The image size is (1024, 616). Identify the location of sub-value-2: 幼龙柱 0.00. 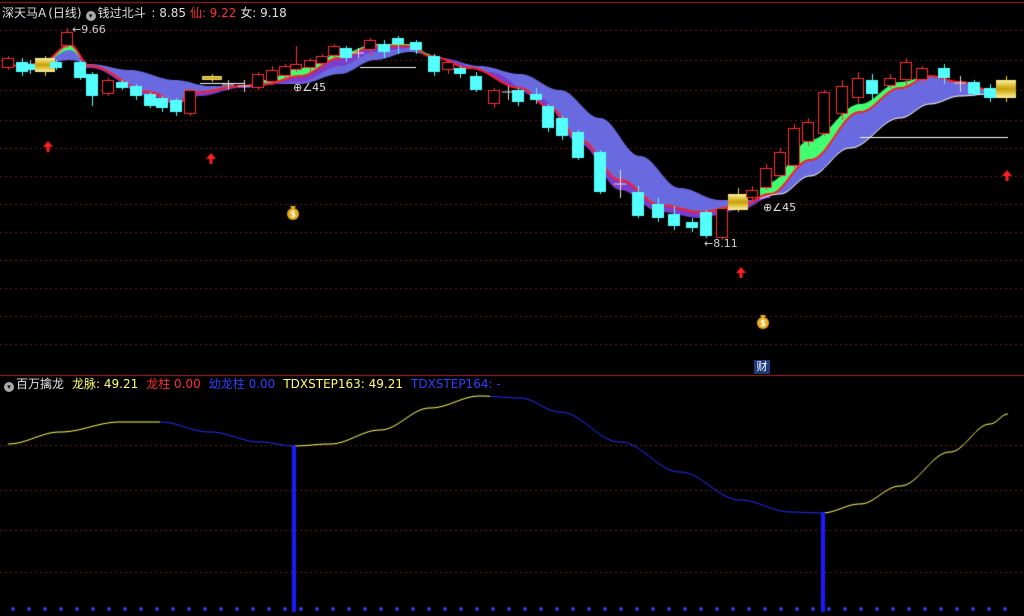
(242, 384).